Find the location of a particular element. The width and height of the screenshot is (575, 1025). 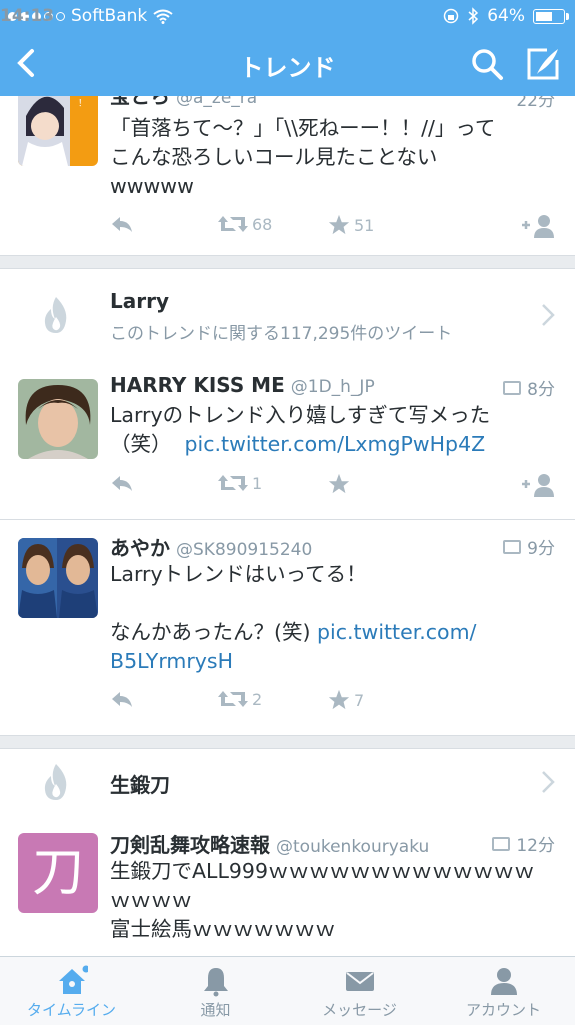

tab-messages: メッセージ is located at coordinates (359, 991).